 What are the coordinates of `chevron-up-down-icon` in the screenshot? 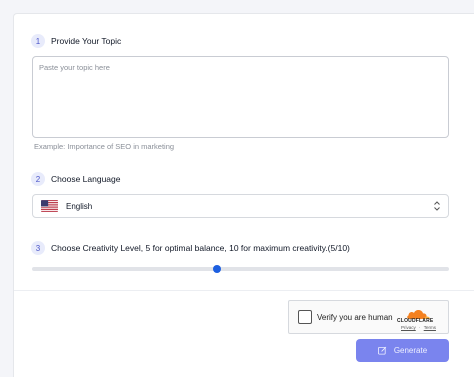 It's located at (437, 206).